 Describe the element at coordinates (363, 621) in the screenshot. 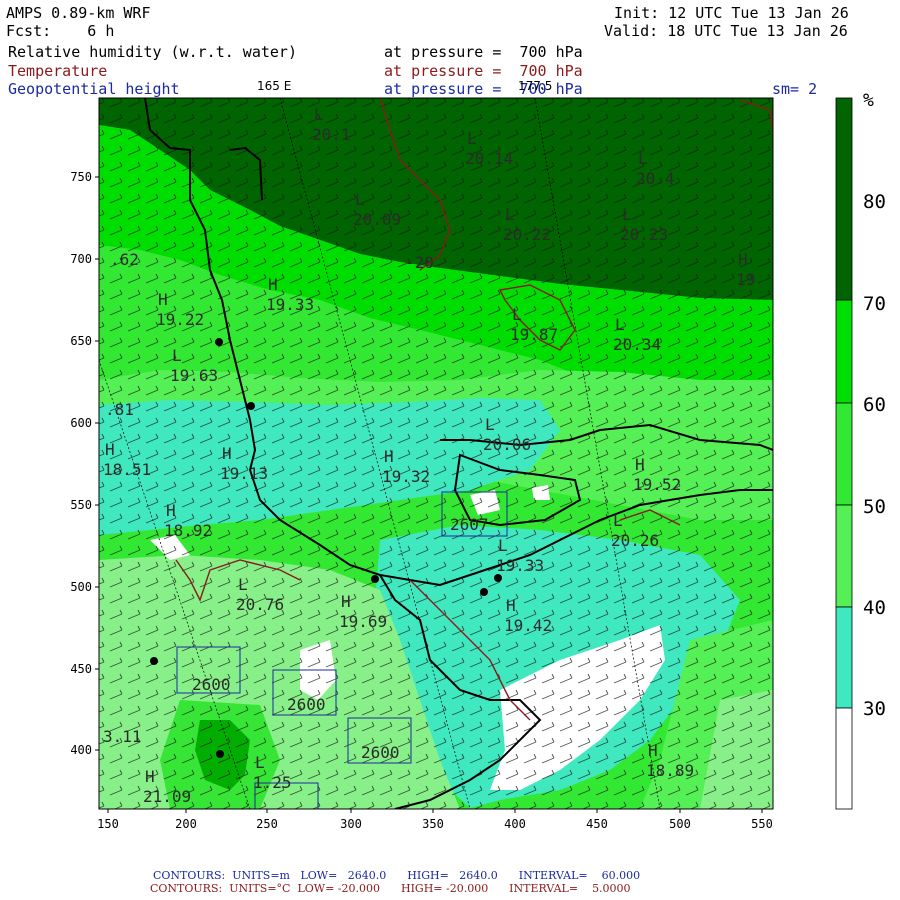

I see `svg-text: 19.69` at that location.